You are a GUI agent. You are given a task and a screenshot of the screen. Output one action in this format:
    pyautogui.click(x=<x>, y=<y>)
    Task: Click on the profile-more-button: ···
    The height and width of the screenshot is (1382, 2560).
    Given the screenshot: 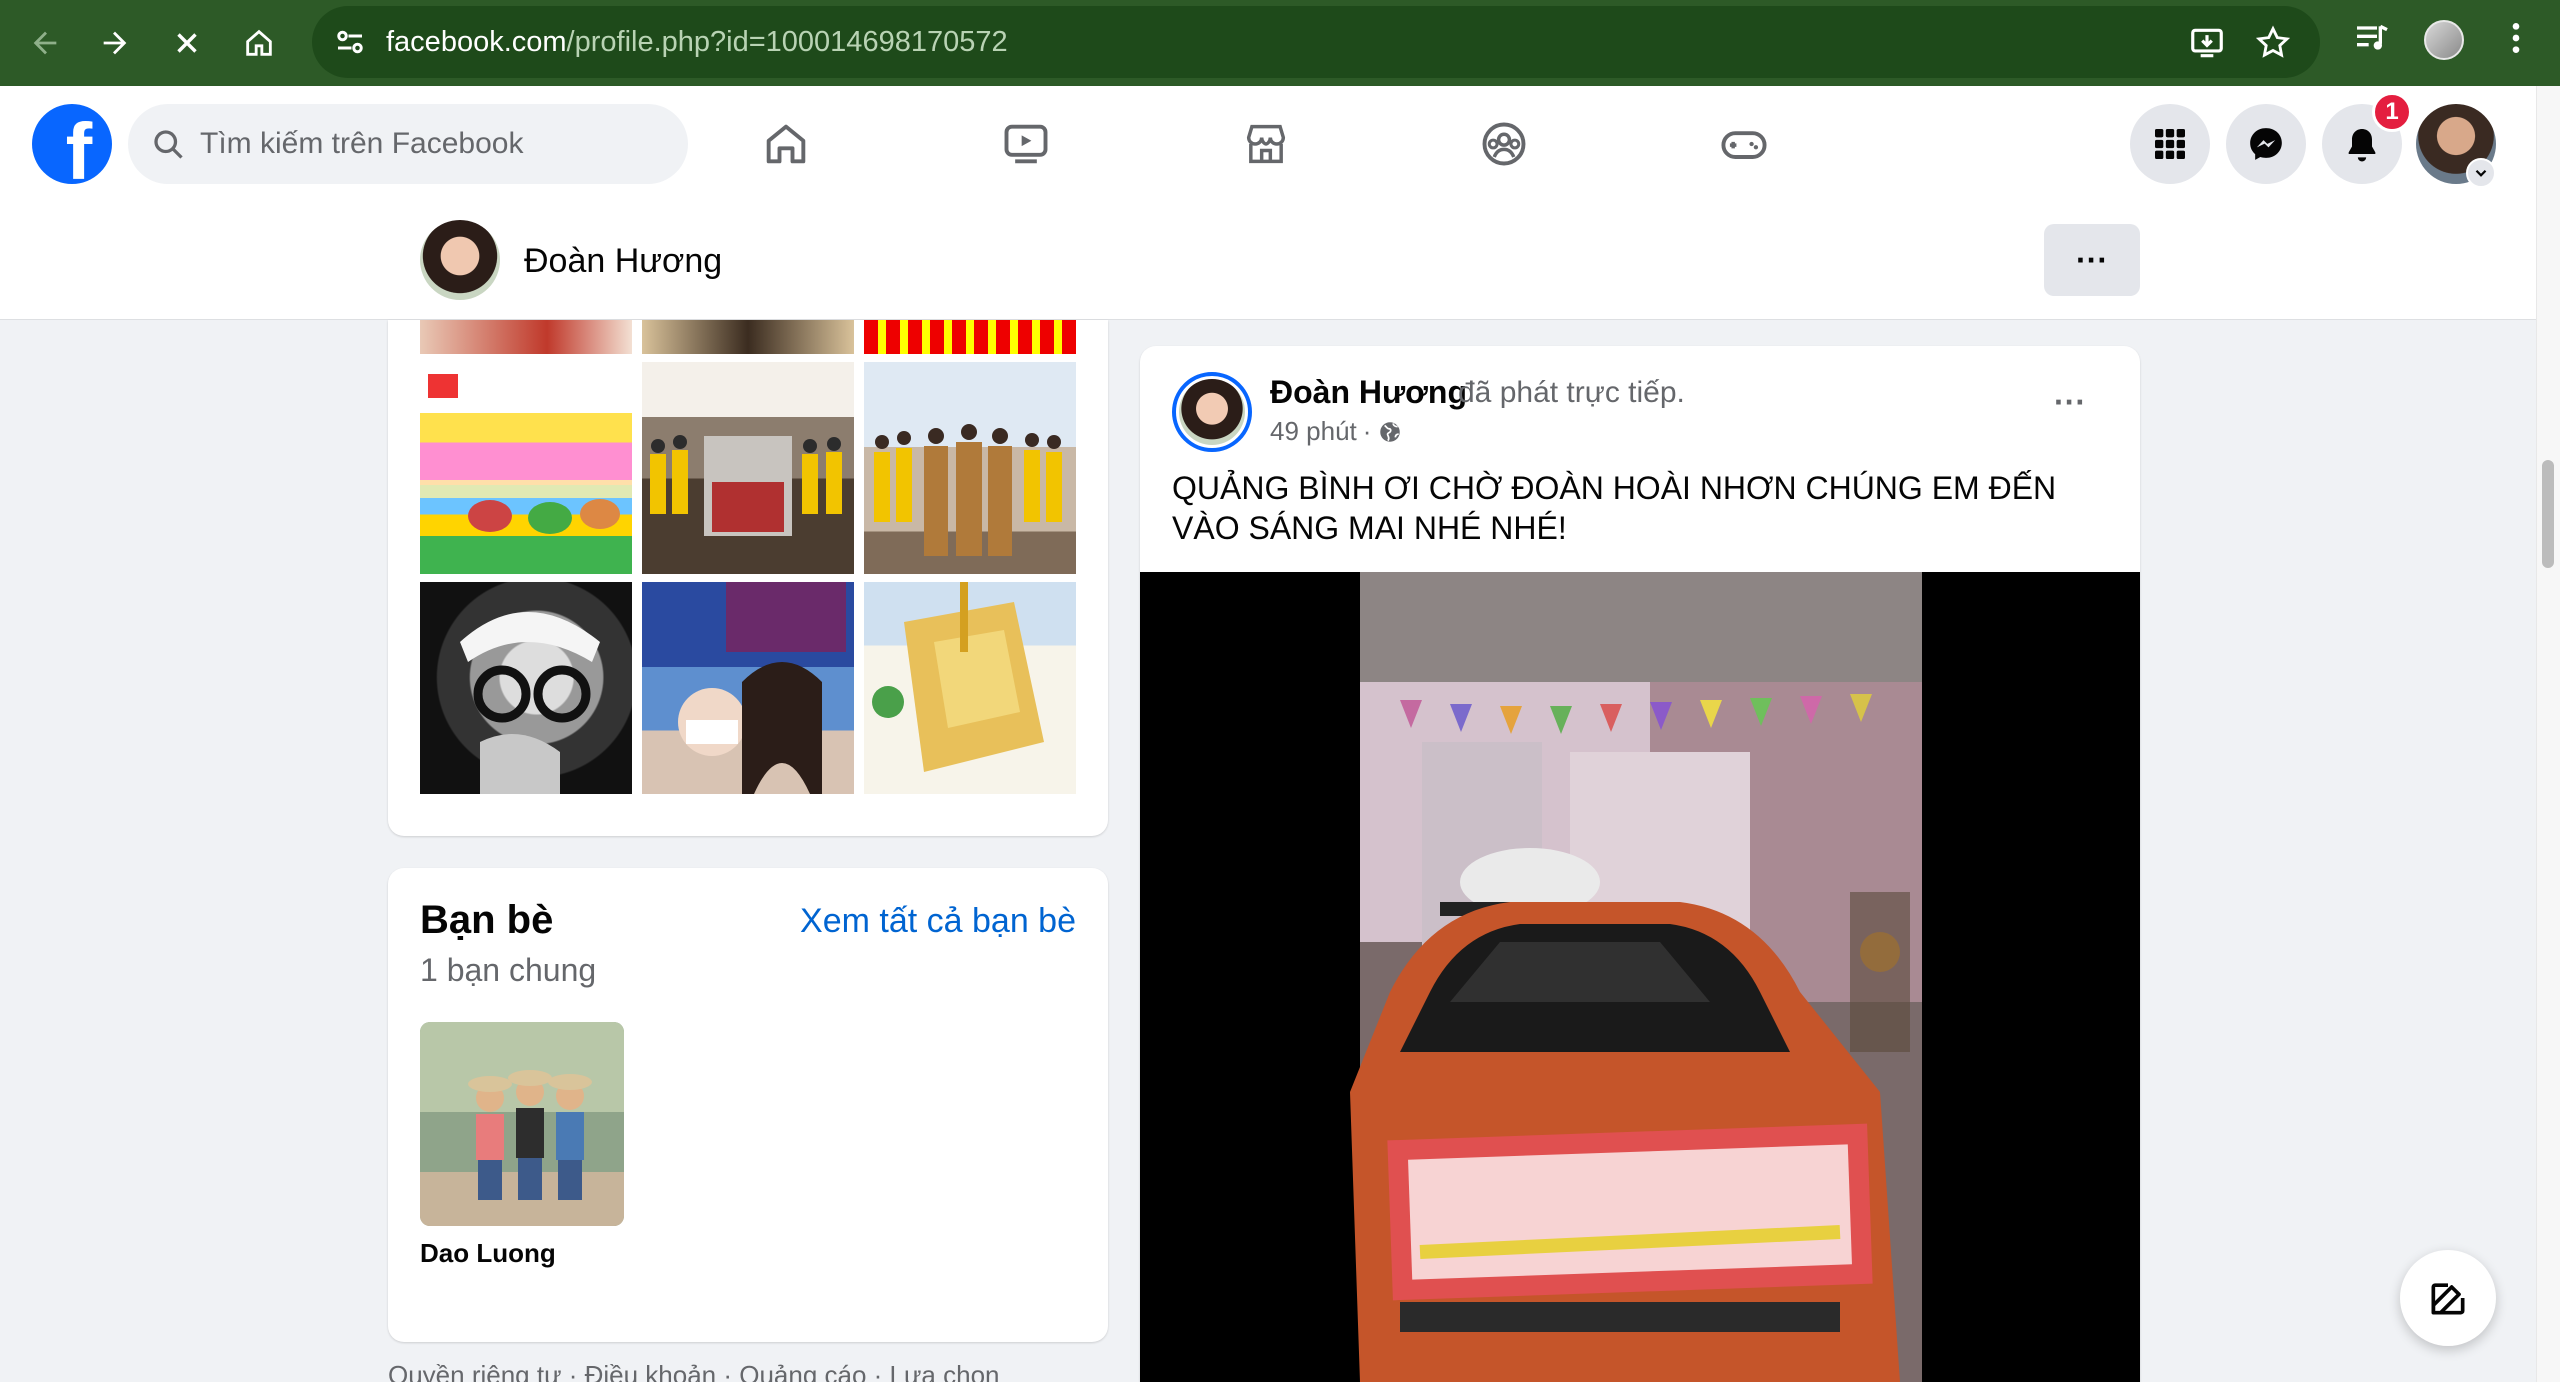 What is the action you would take?
    pyautogui.click(x=2092, y=260)
    